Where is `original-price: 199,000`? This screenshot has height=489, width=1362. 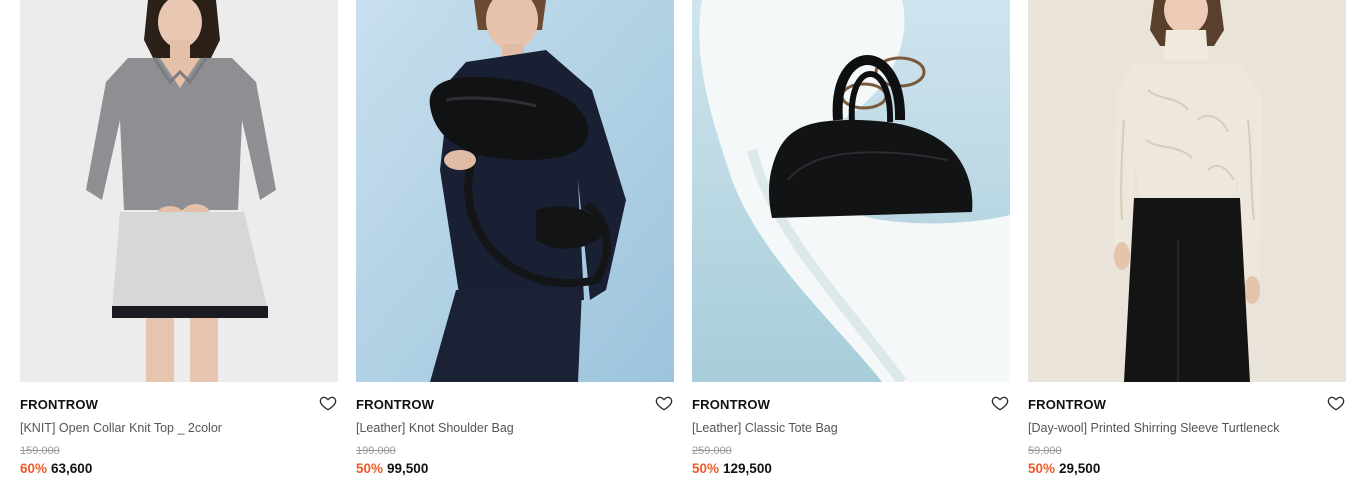 original-price: 199,000 is located at coordinates (376, 451).